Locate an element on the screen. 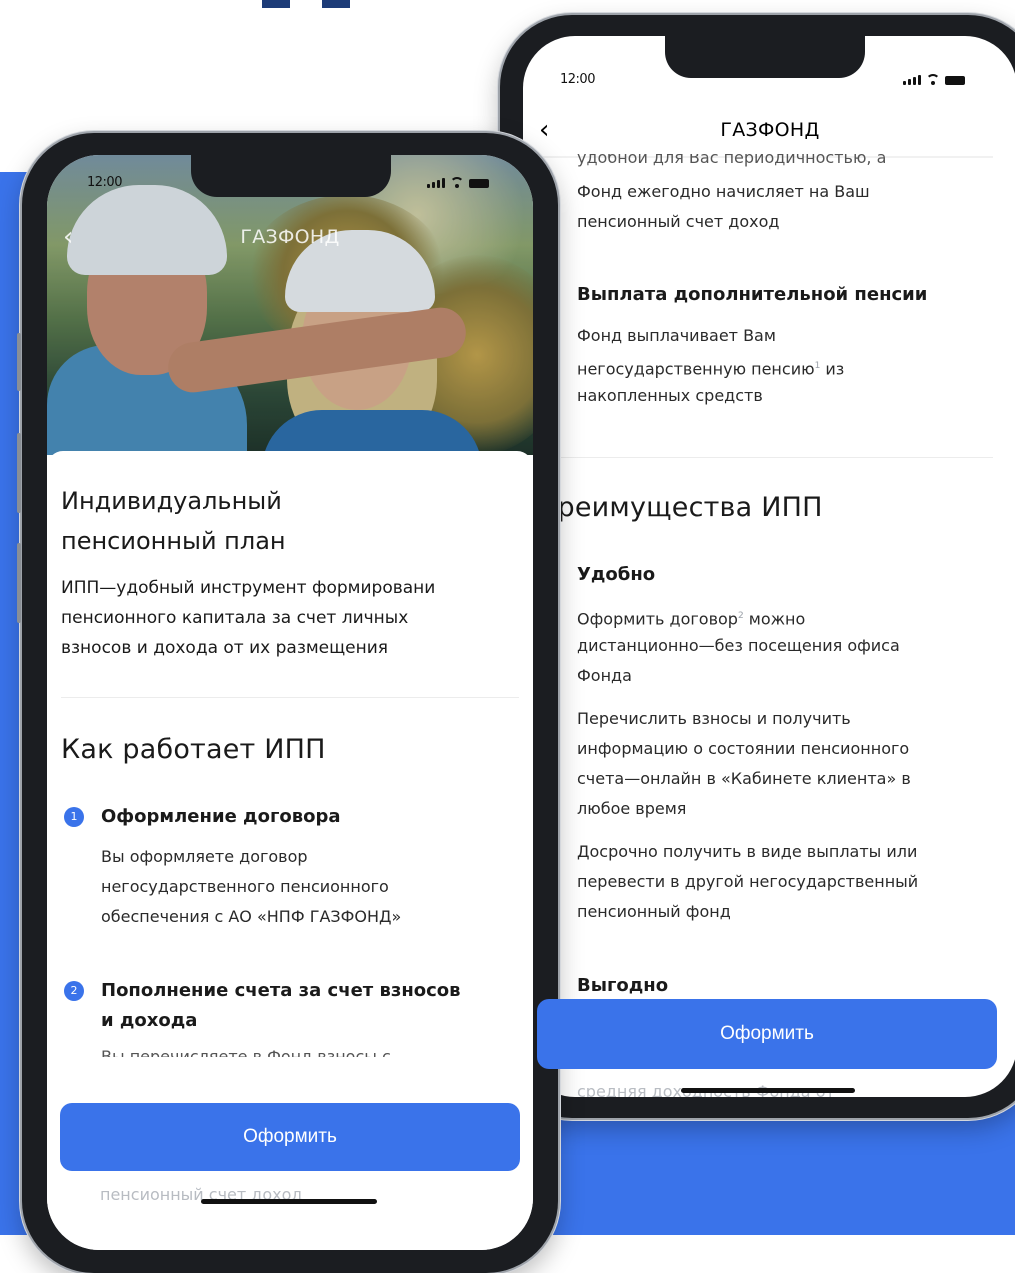  step1-desc-line: Вы оформляете договор is located at coordinates (204, 856).